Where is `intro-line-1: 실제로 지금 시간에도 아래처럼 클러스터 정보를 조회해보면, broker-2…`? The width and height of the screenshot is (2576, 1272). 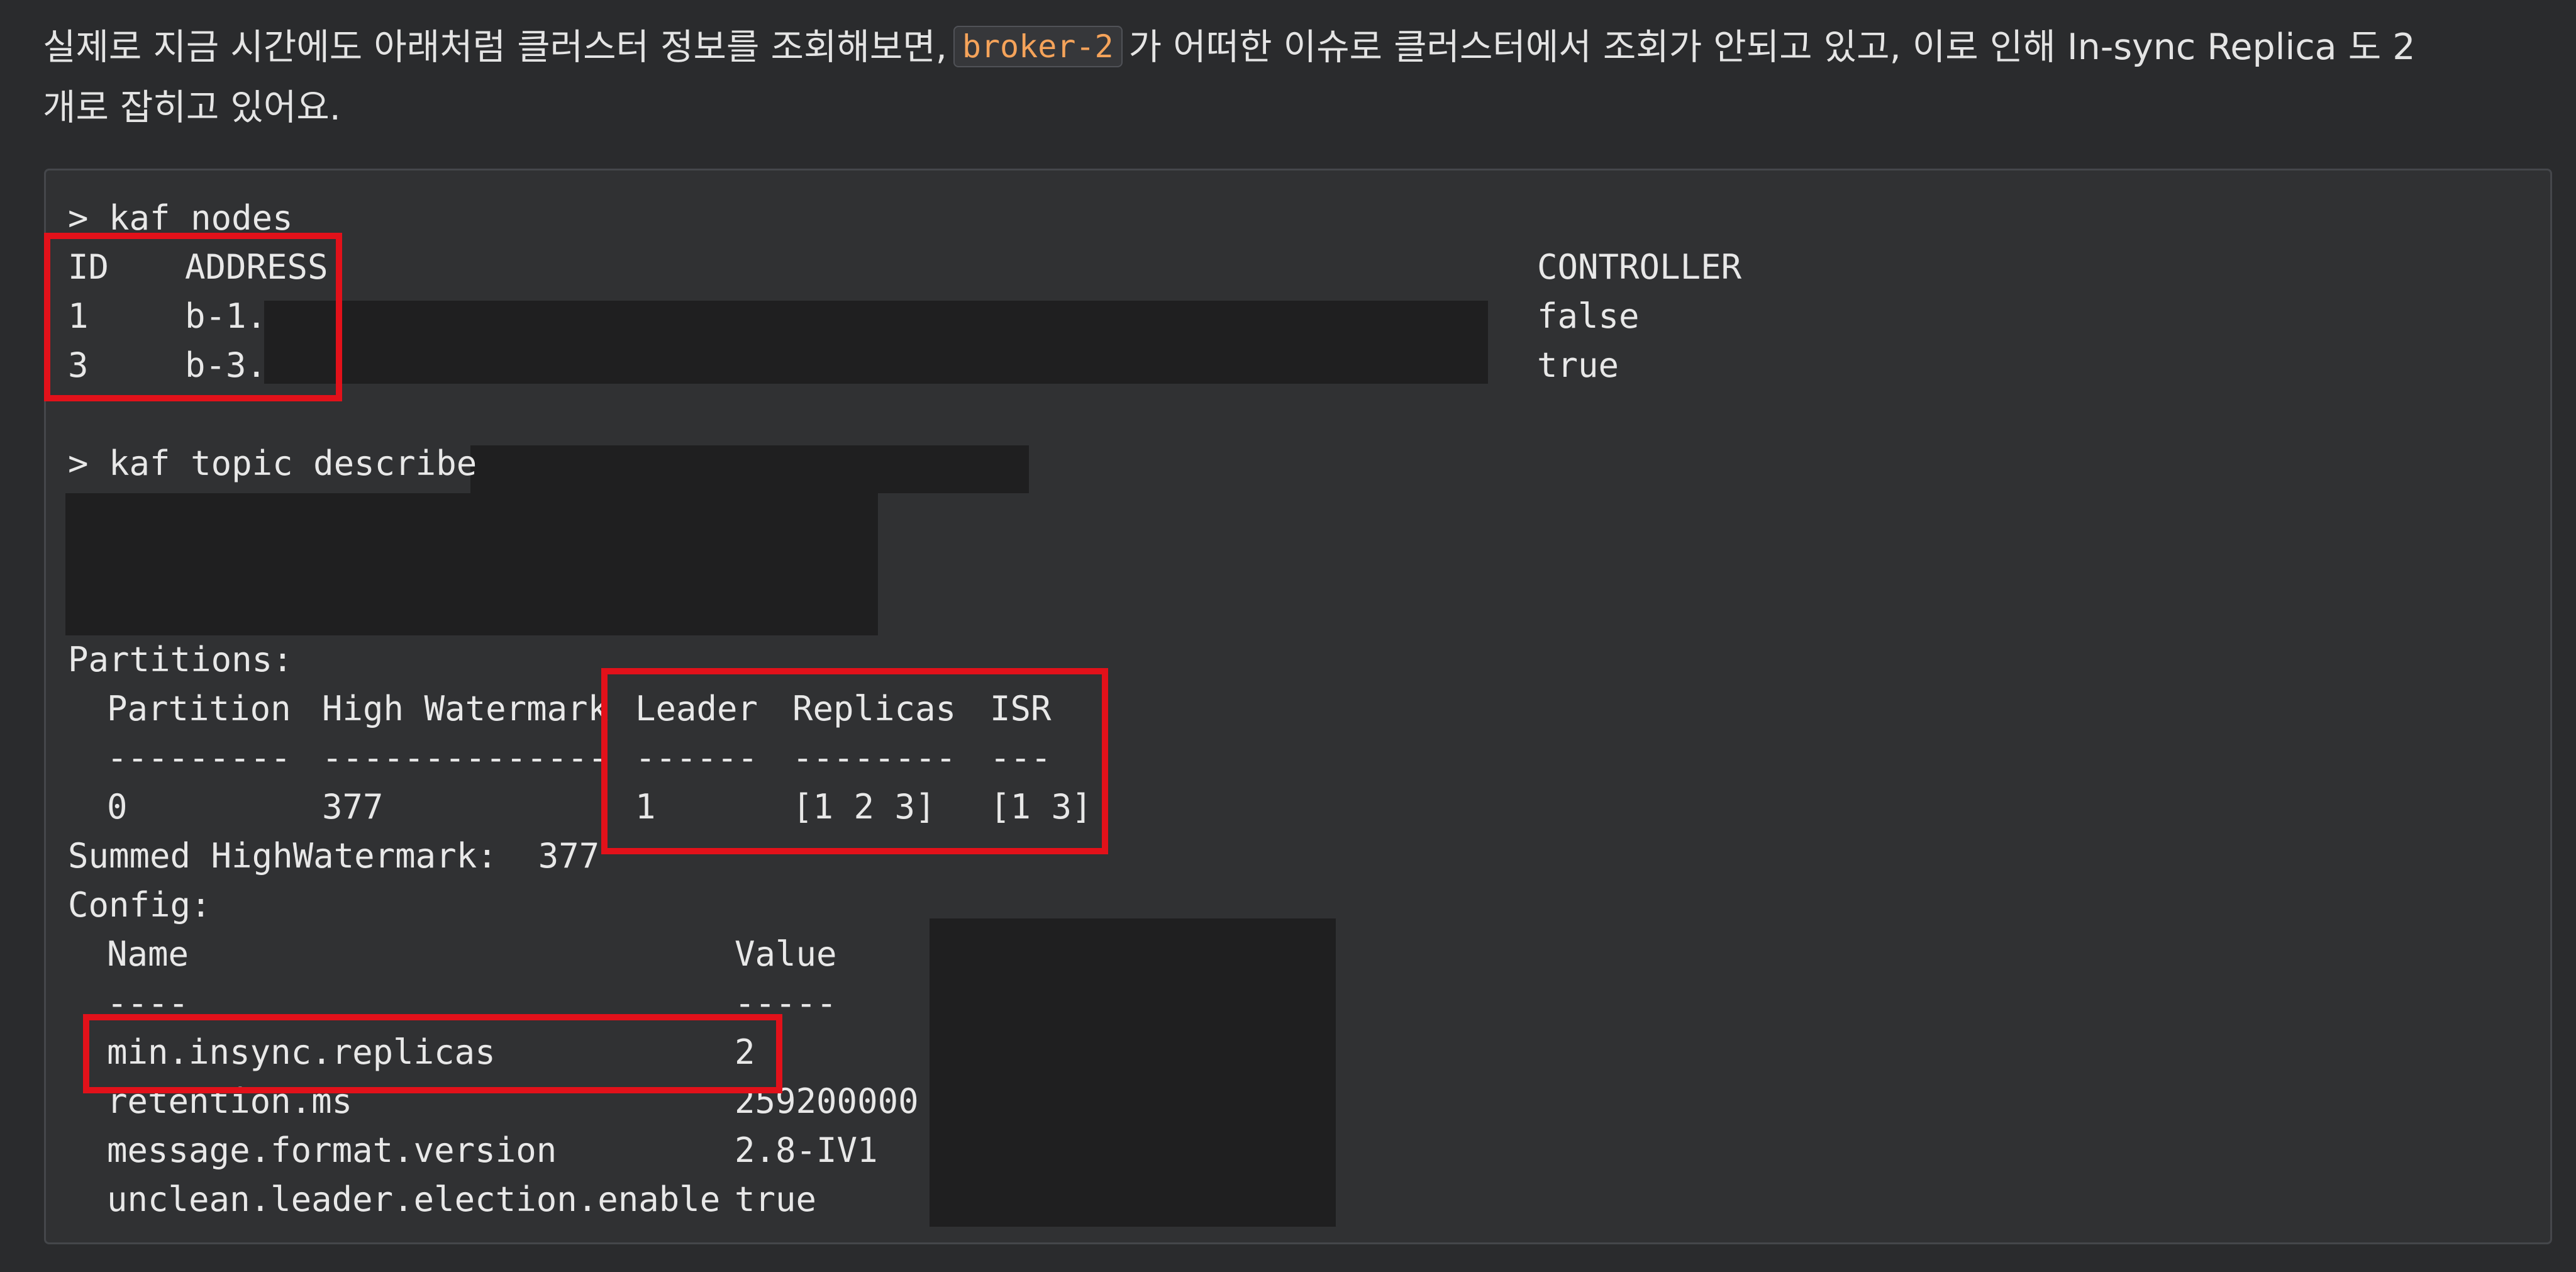
intro-line-1: 실제로 지금 시간에도 아래처럼 클러스터 정보를 조회해보면, broker-2… is located at coordinates (1288, 48).